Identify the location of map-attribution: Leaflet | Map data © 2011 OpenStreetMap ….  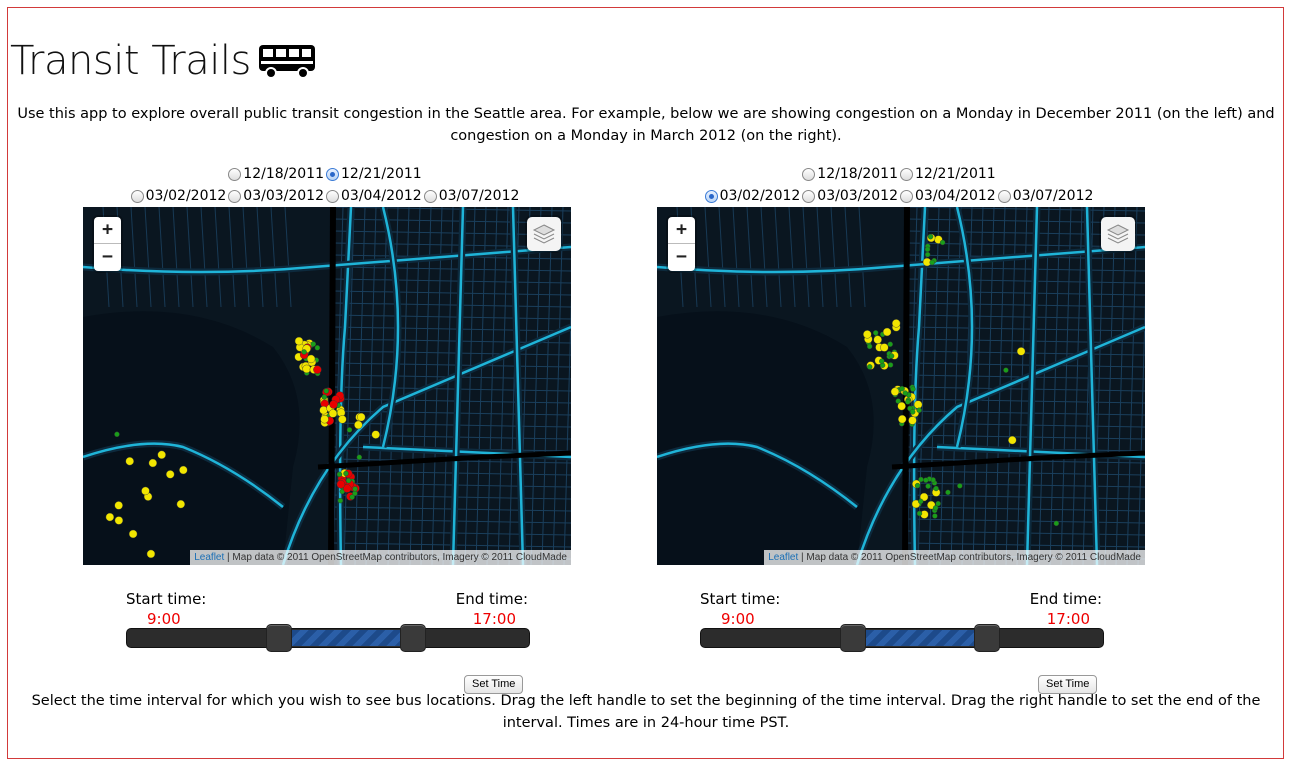
(954, 557).